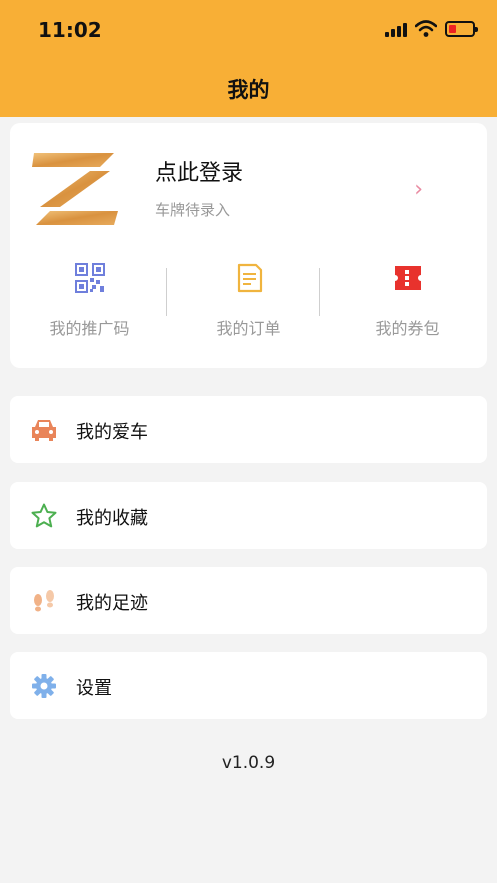 This screenshot has width=497, height=883. What do you see at coordinates (112, 603) in the screenshot?
I see `footprints-label: 我的足迹` at bounding box center [112, 603].